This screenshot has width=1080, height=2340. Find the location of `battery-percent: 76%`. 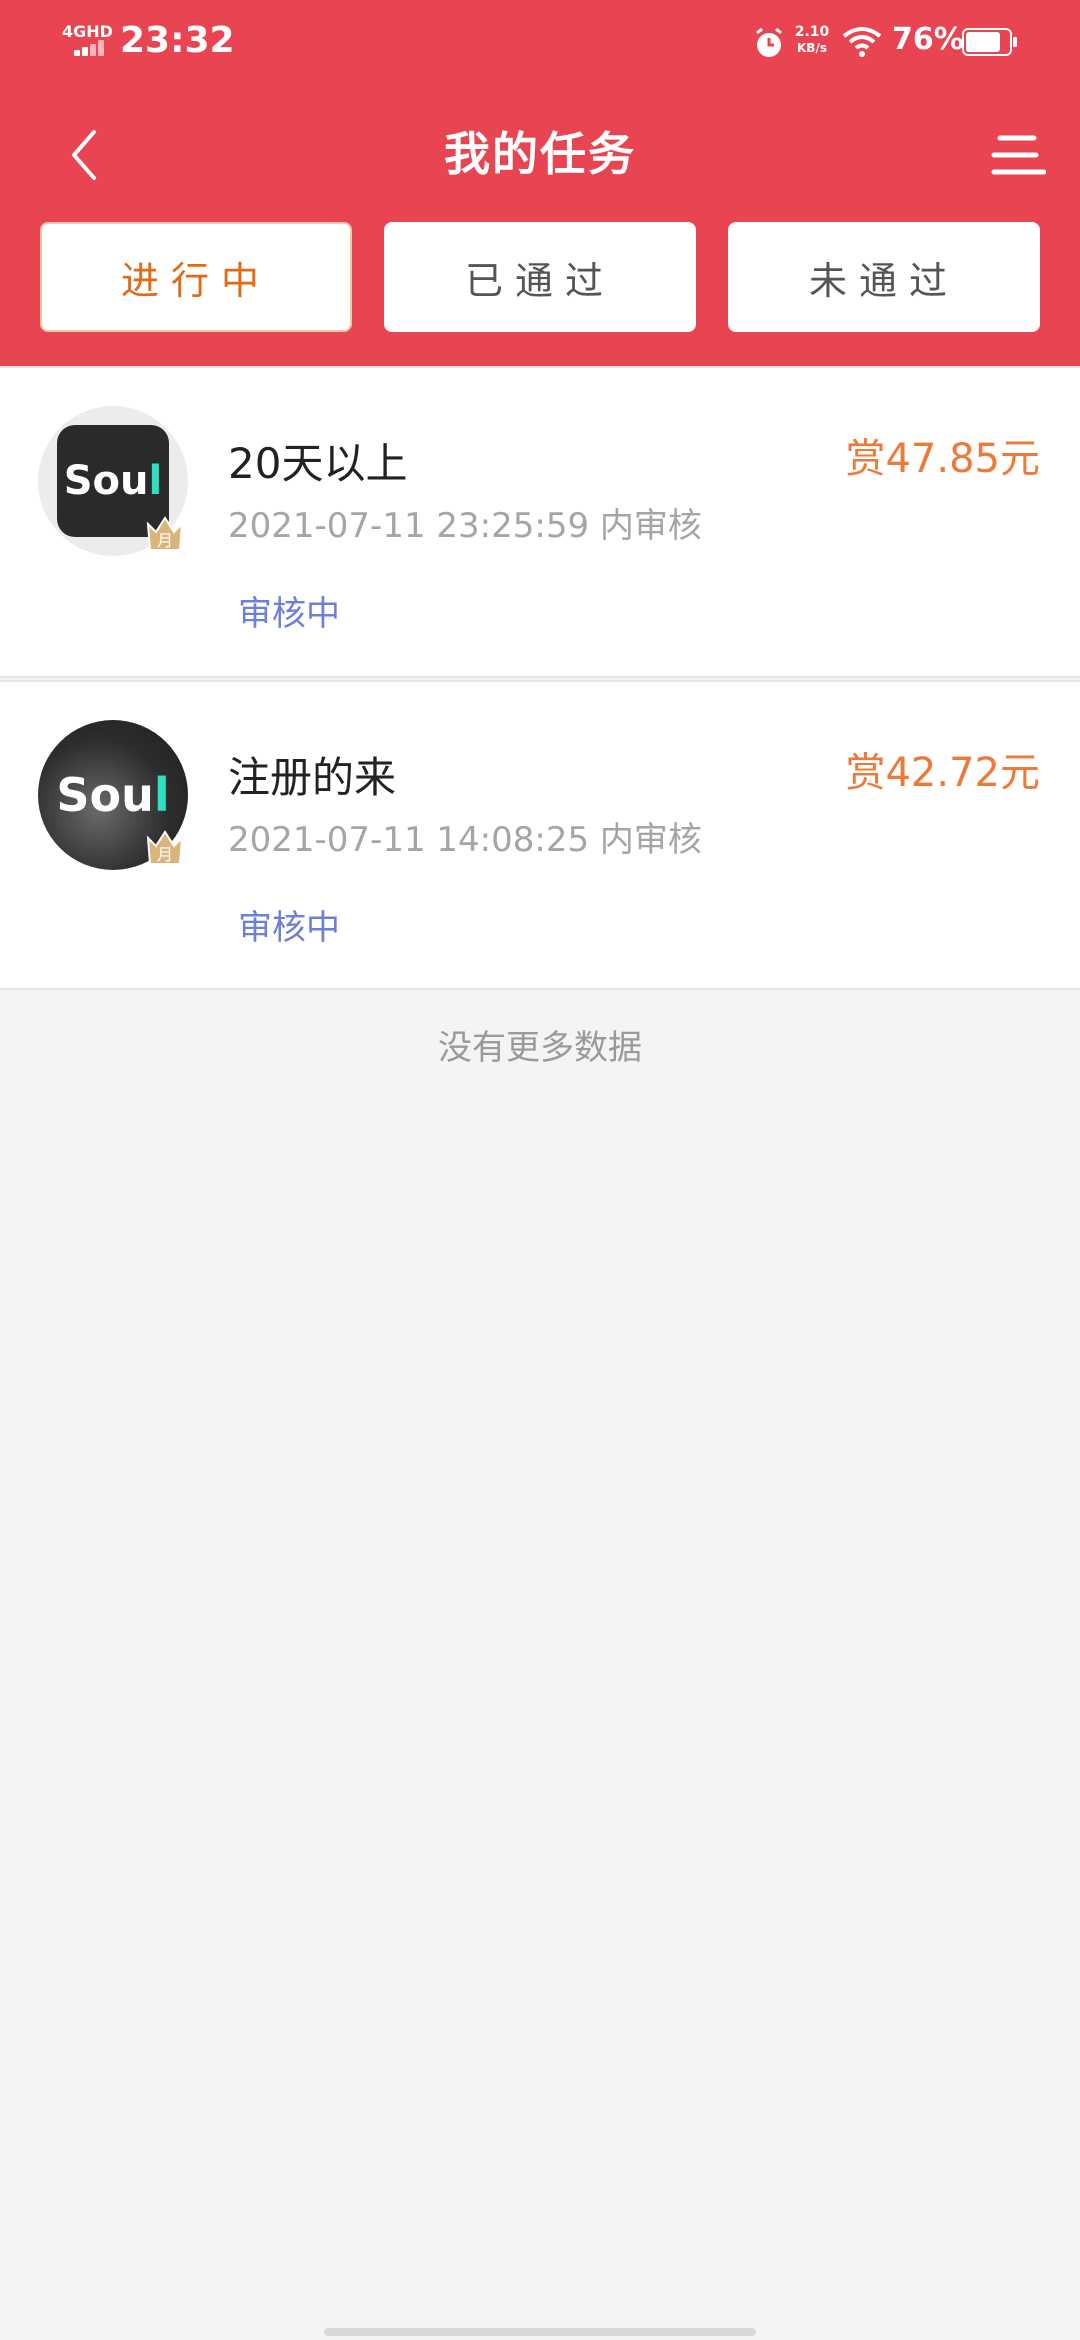

battery-percent: 76% is located at coordinates (928, 39).